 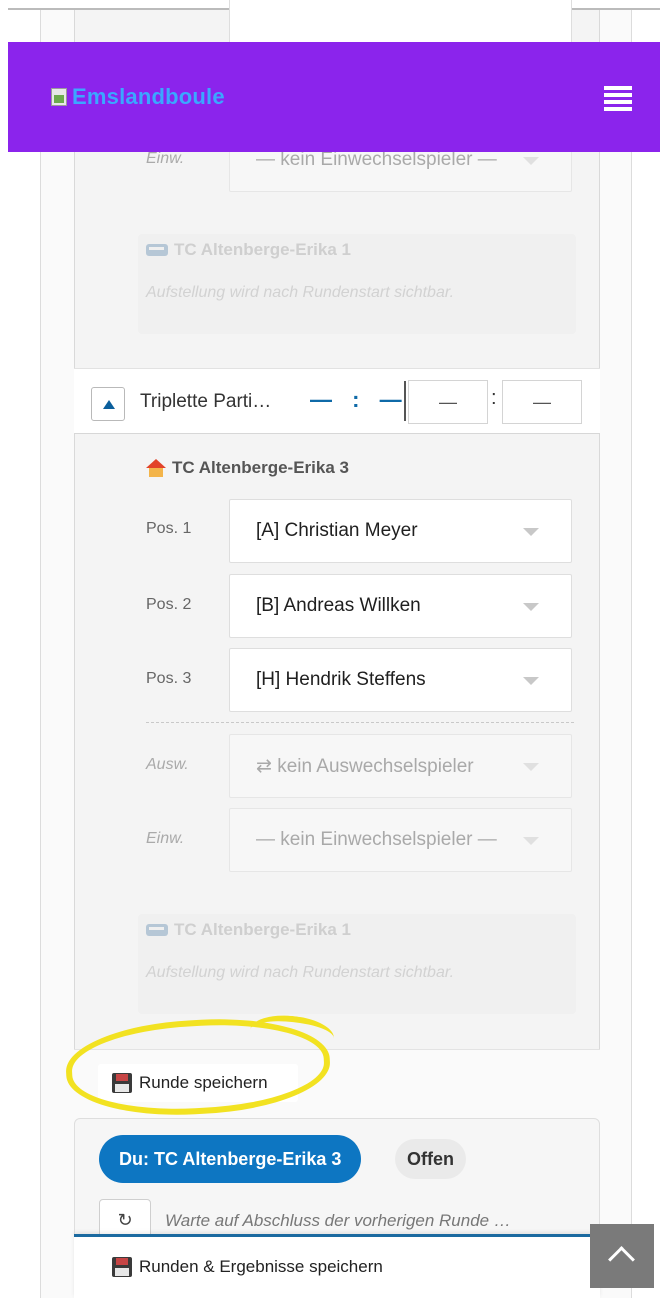 What do you see at coordinates (448, 402) in the screenshot?
I see `score-input-left: —` at bounding box center [448, 402].